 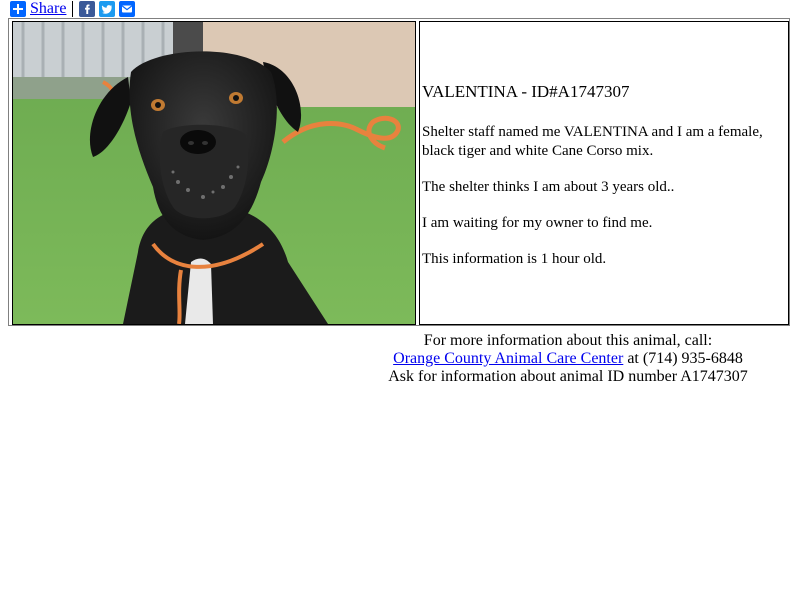 I want to click on shelter-link: Orange County Animal Care Center, so click(x=508, y=358).